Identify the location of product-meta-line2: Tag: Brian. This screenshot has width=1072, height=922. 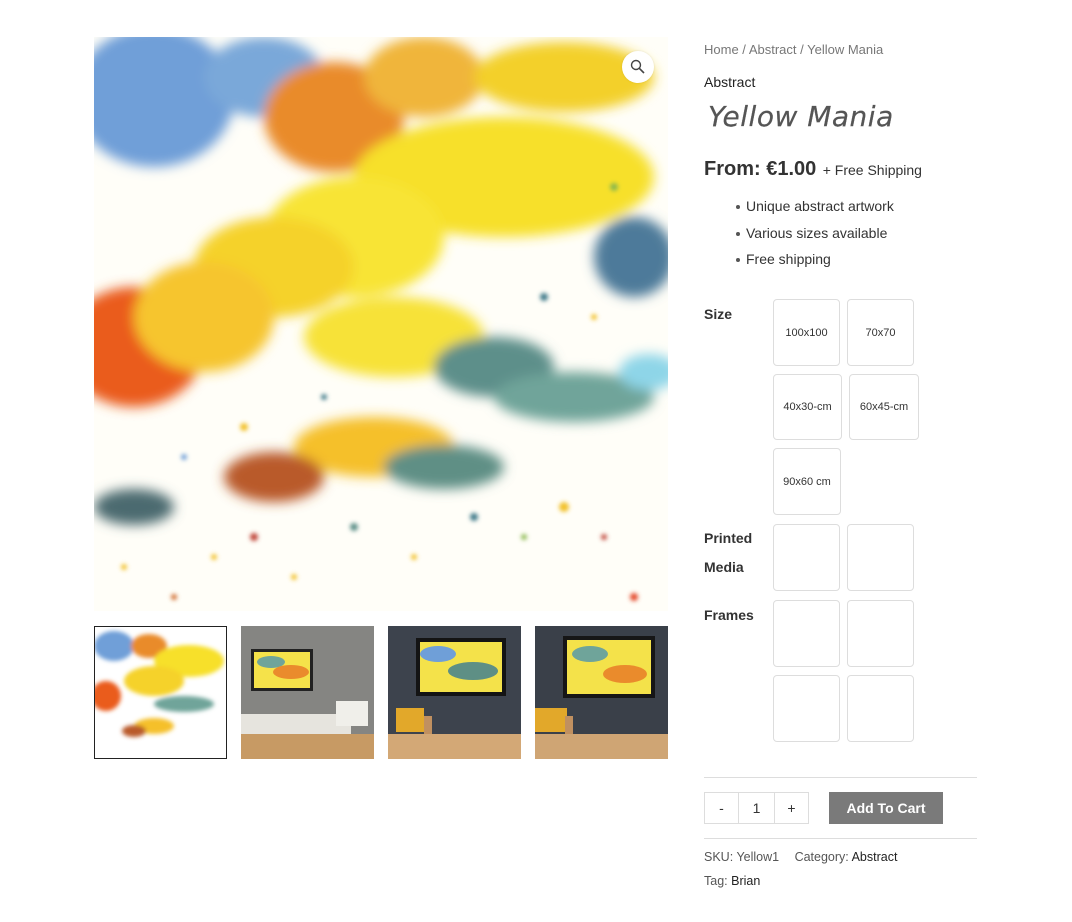
(732, 881).